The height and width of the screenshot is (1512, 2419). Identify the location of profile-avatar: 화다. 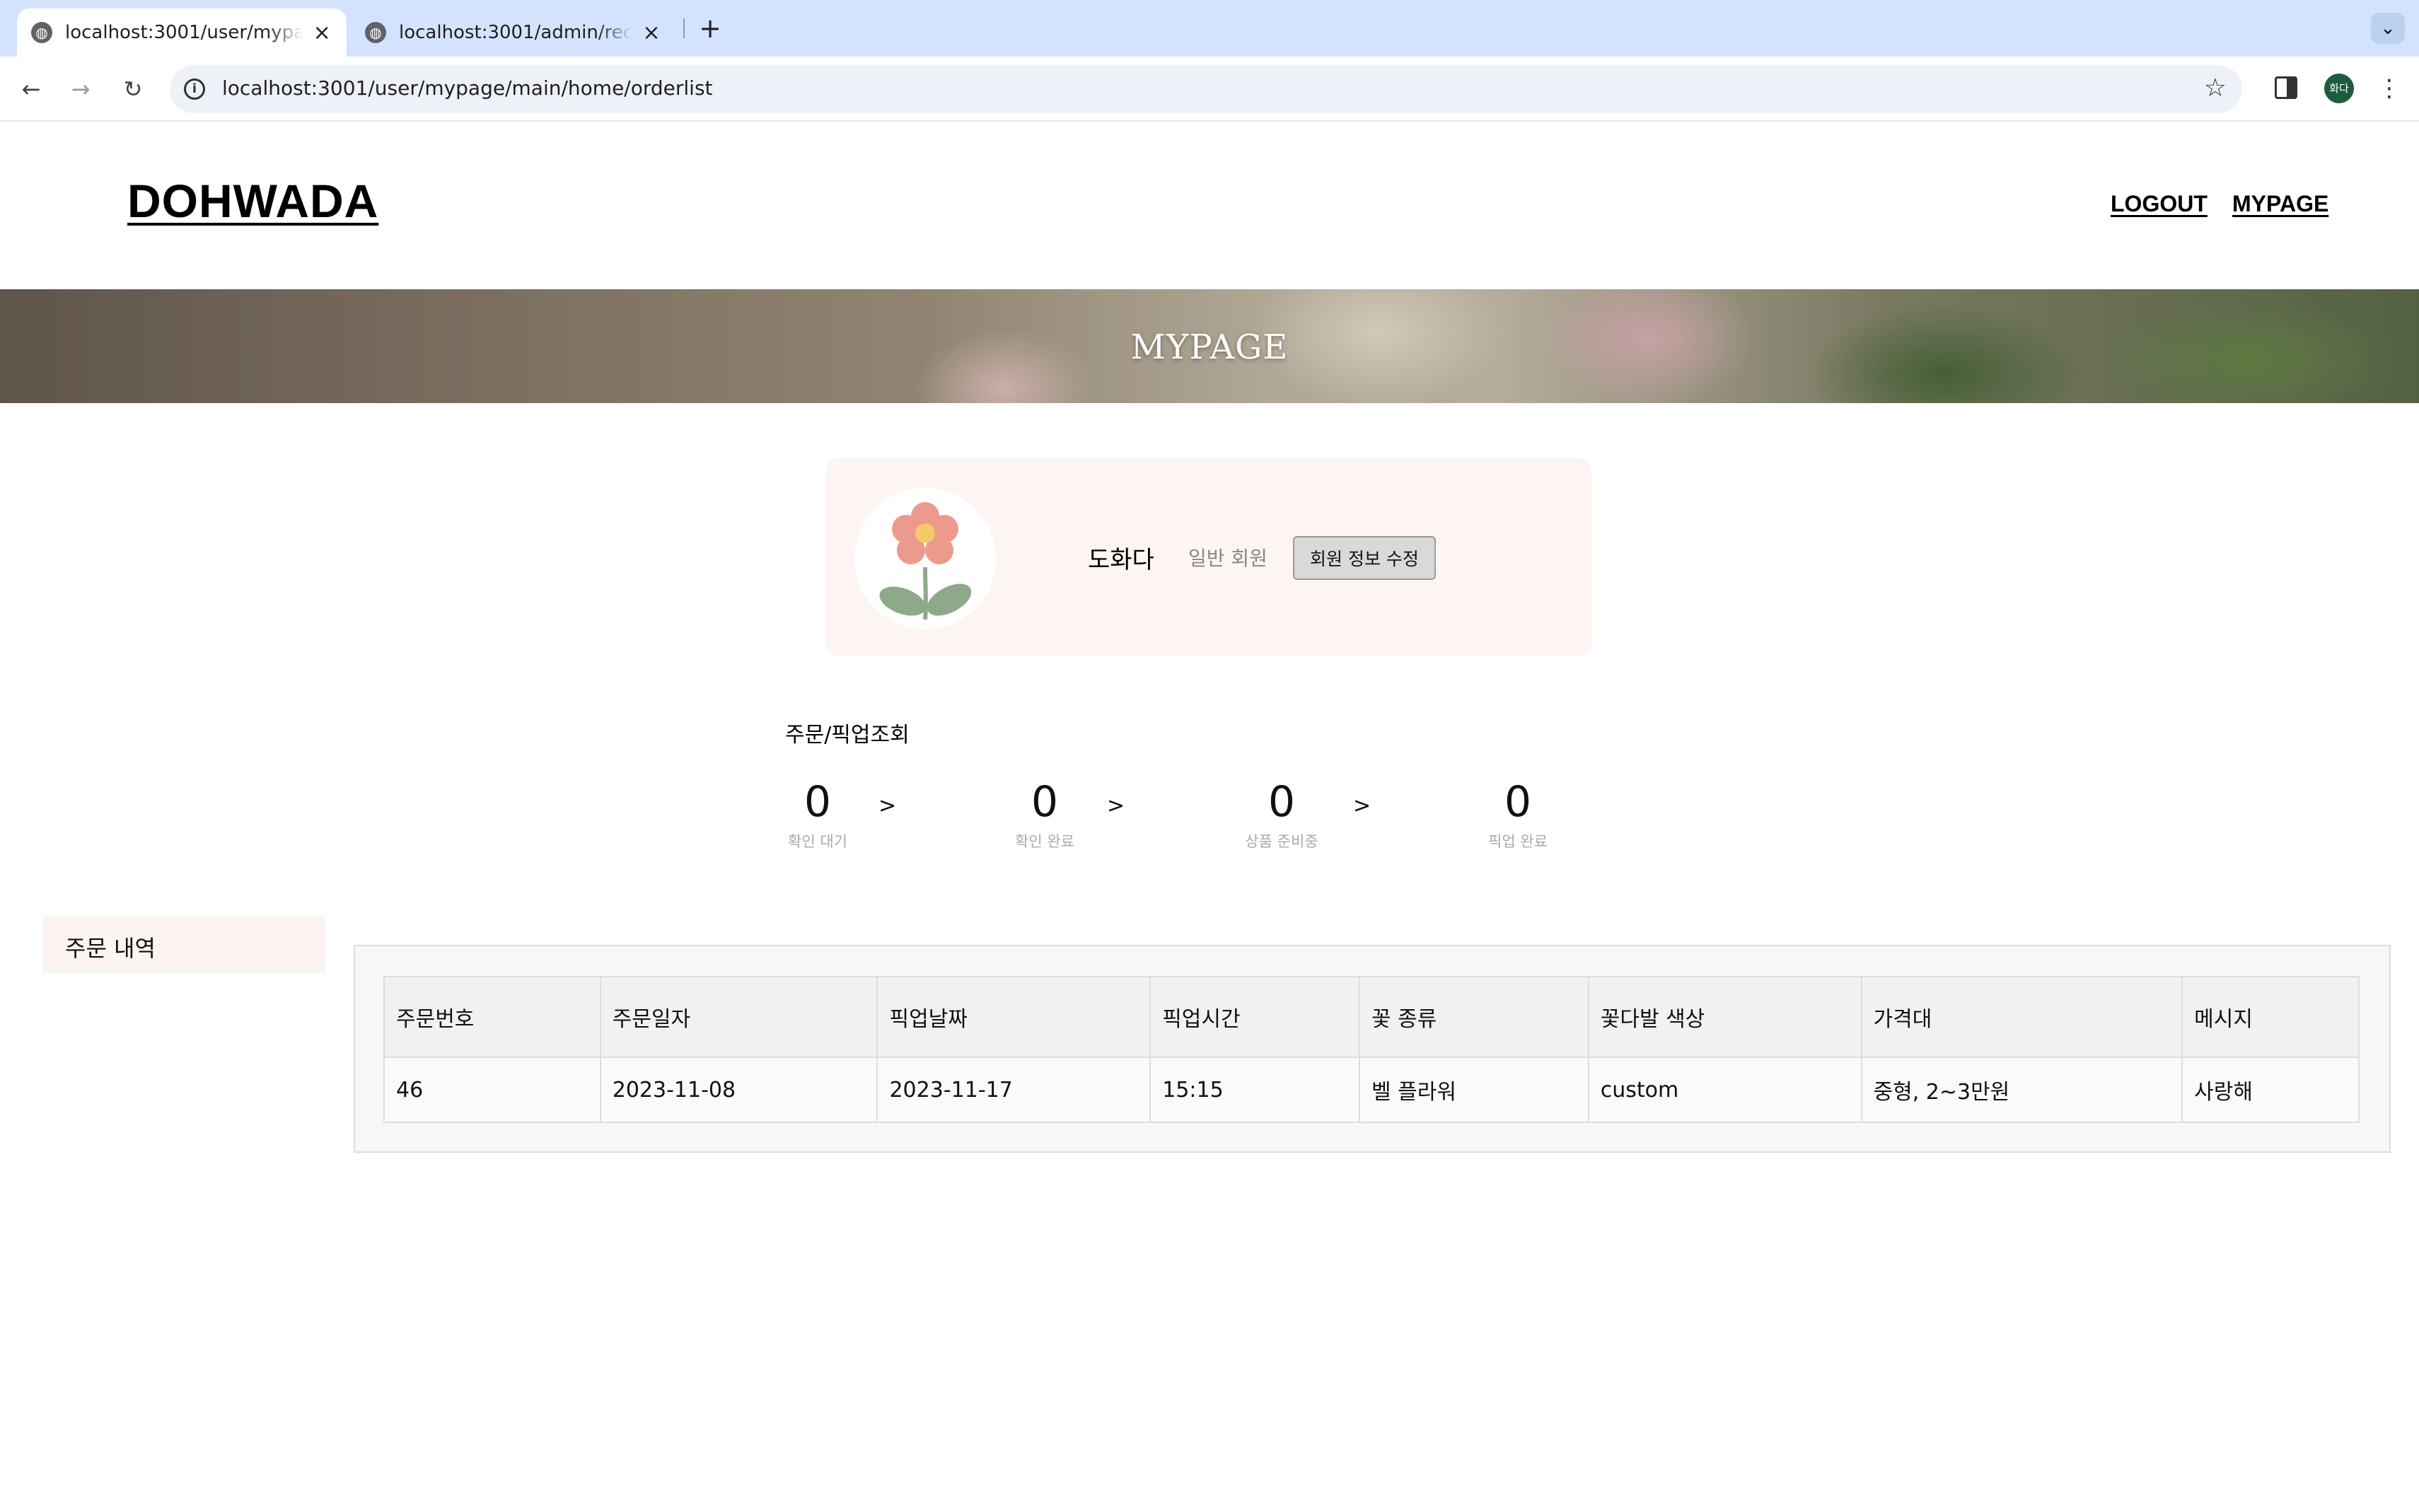
(2339, 88).